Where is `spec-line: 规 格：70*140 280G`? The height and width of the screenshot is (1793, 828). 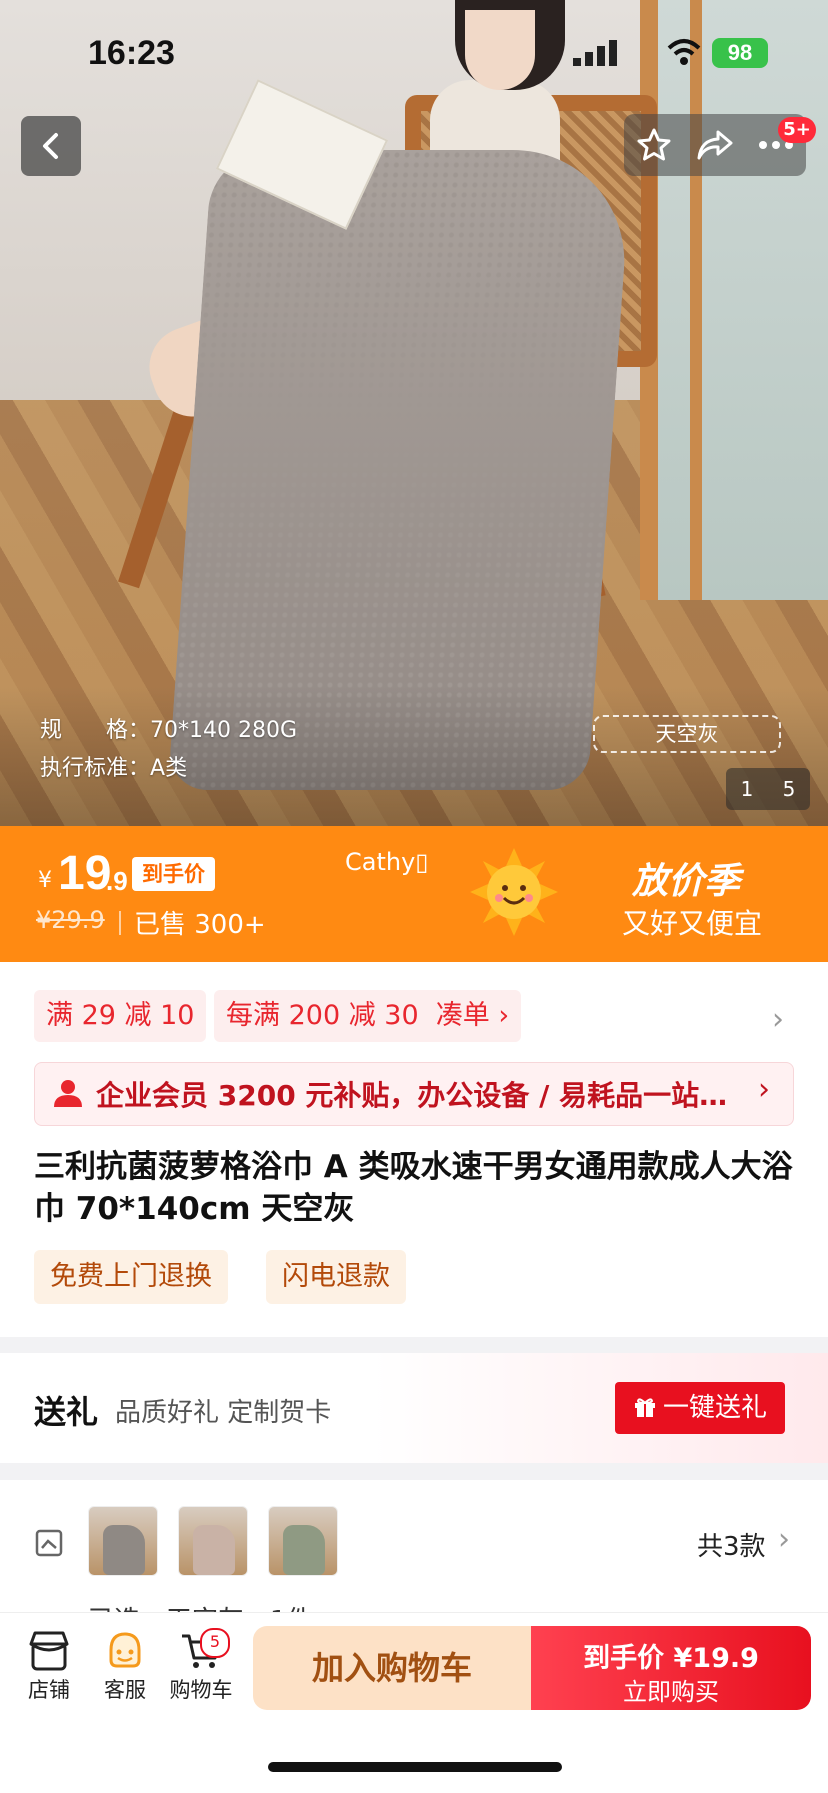
spec-line: 规 格：70*140 280G is located at coordinates (169, 730).